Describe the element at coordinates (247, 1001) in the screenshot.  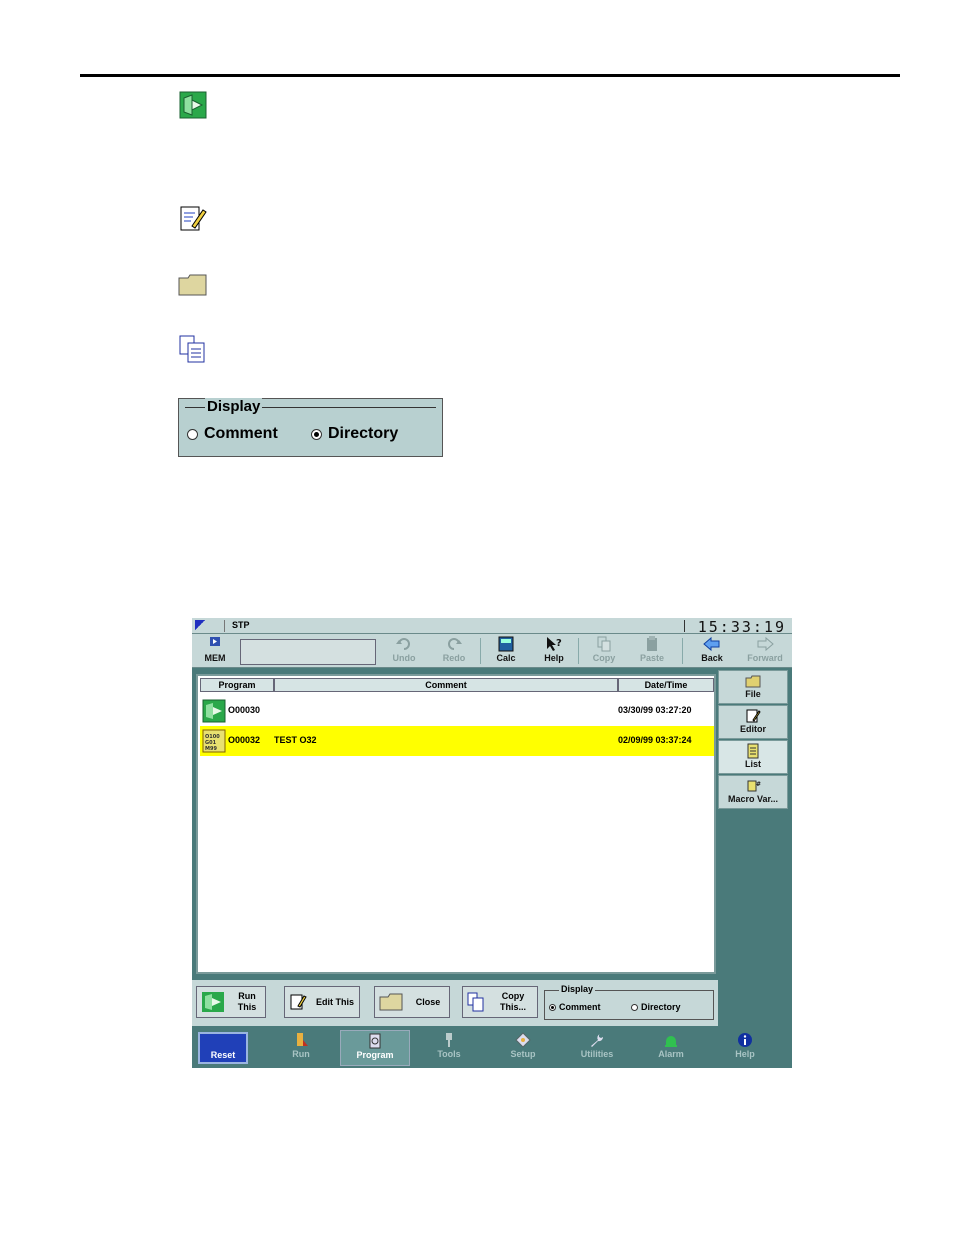
I see `run-this-label: Run This` at that location.